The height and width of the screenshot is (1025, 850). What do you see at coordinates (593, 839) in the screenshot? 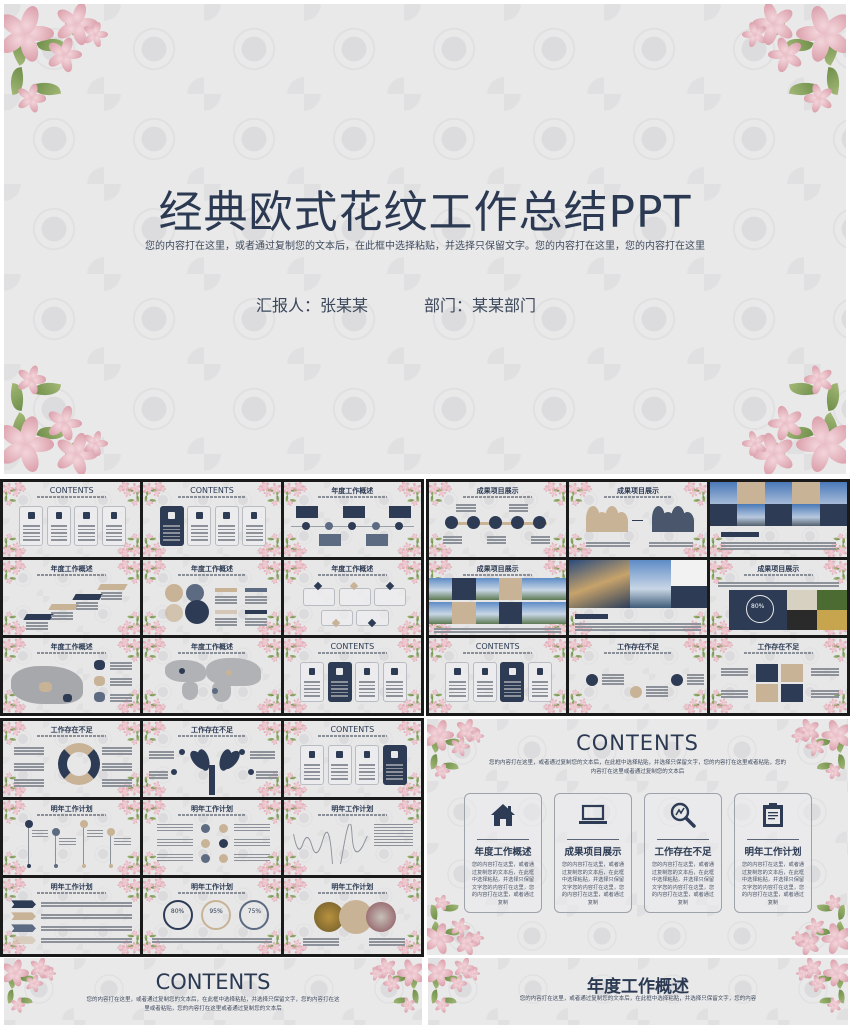
I see `card-divider` at bounding box center [593, 839].